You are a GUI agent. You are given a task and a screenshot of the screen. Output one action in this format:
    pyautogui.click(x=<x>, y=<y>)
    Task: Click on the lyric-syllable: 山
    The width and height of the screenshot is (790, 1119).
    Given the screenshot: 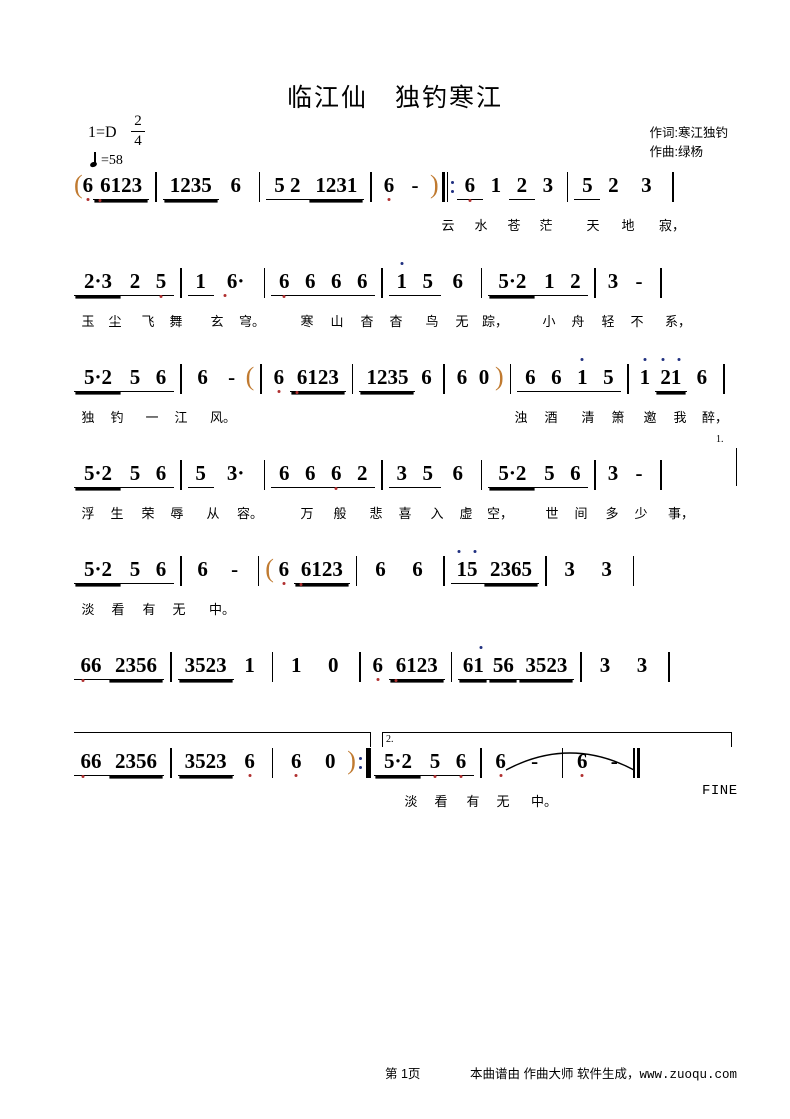 What is the action you would take?
    pyautogui.click(x=337, y=321)
    